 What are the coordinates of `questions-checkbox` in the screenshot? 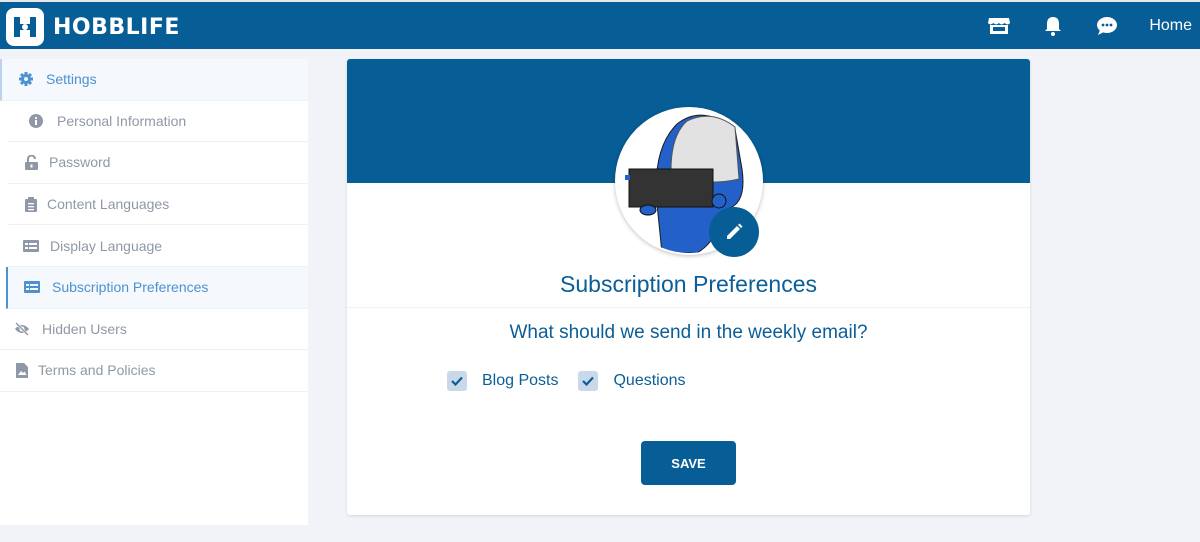 It's located at (588, 381).